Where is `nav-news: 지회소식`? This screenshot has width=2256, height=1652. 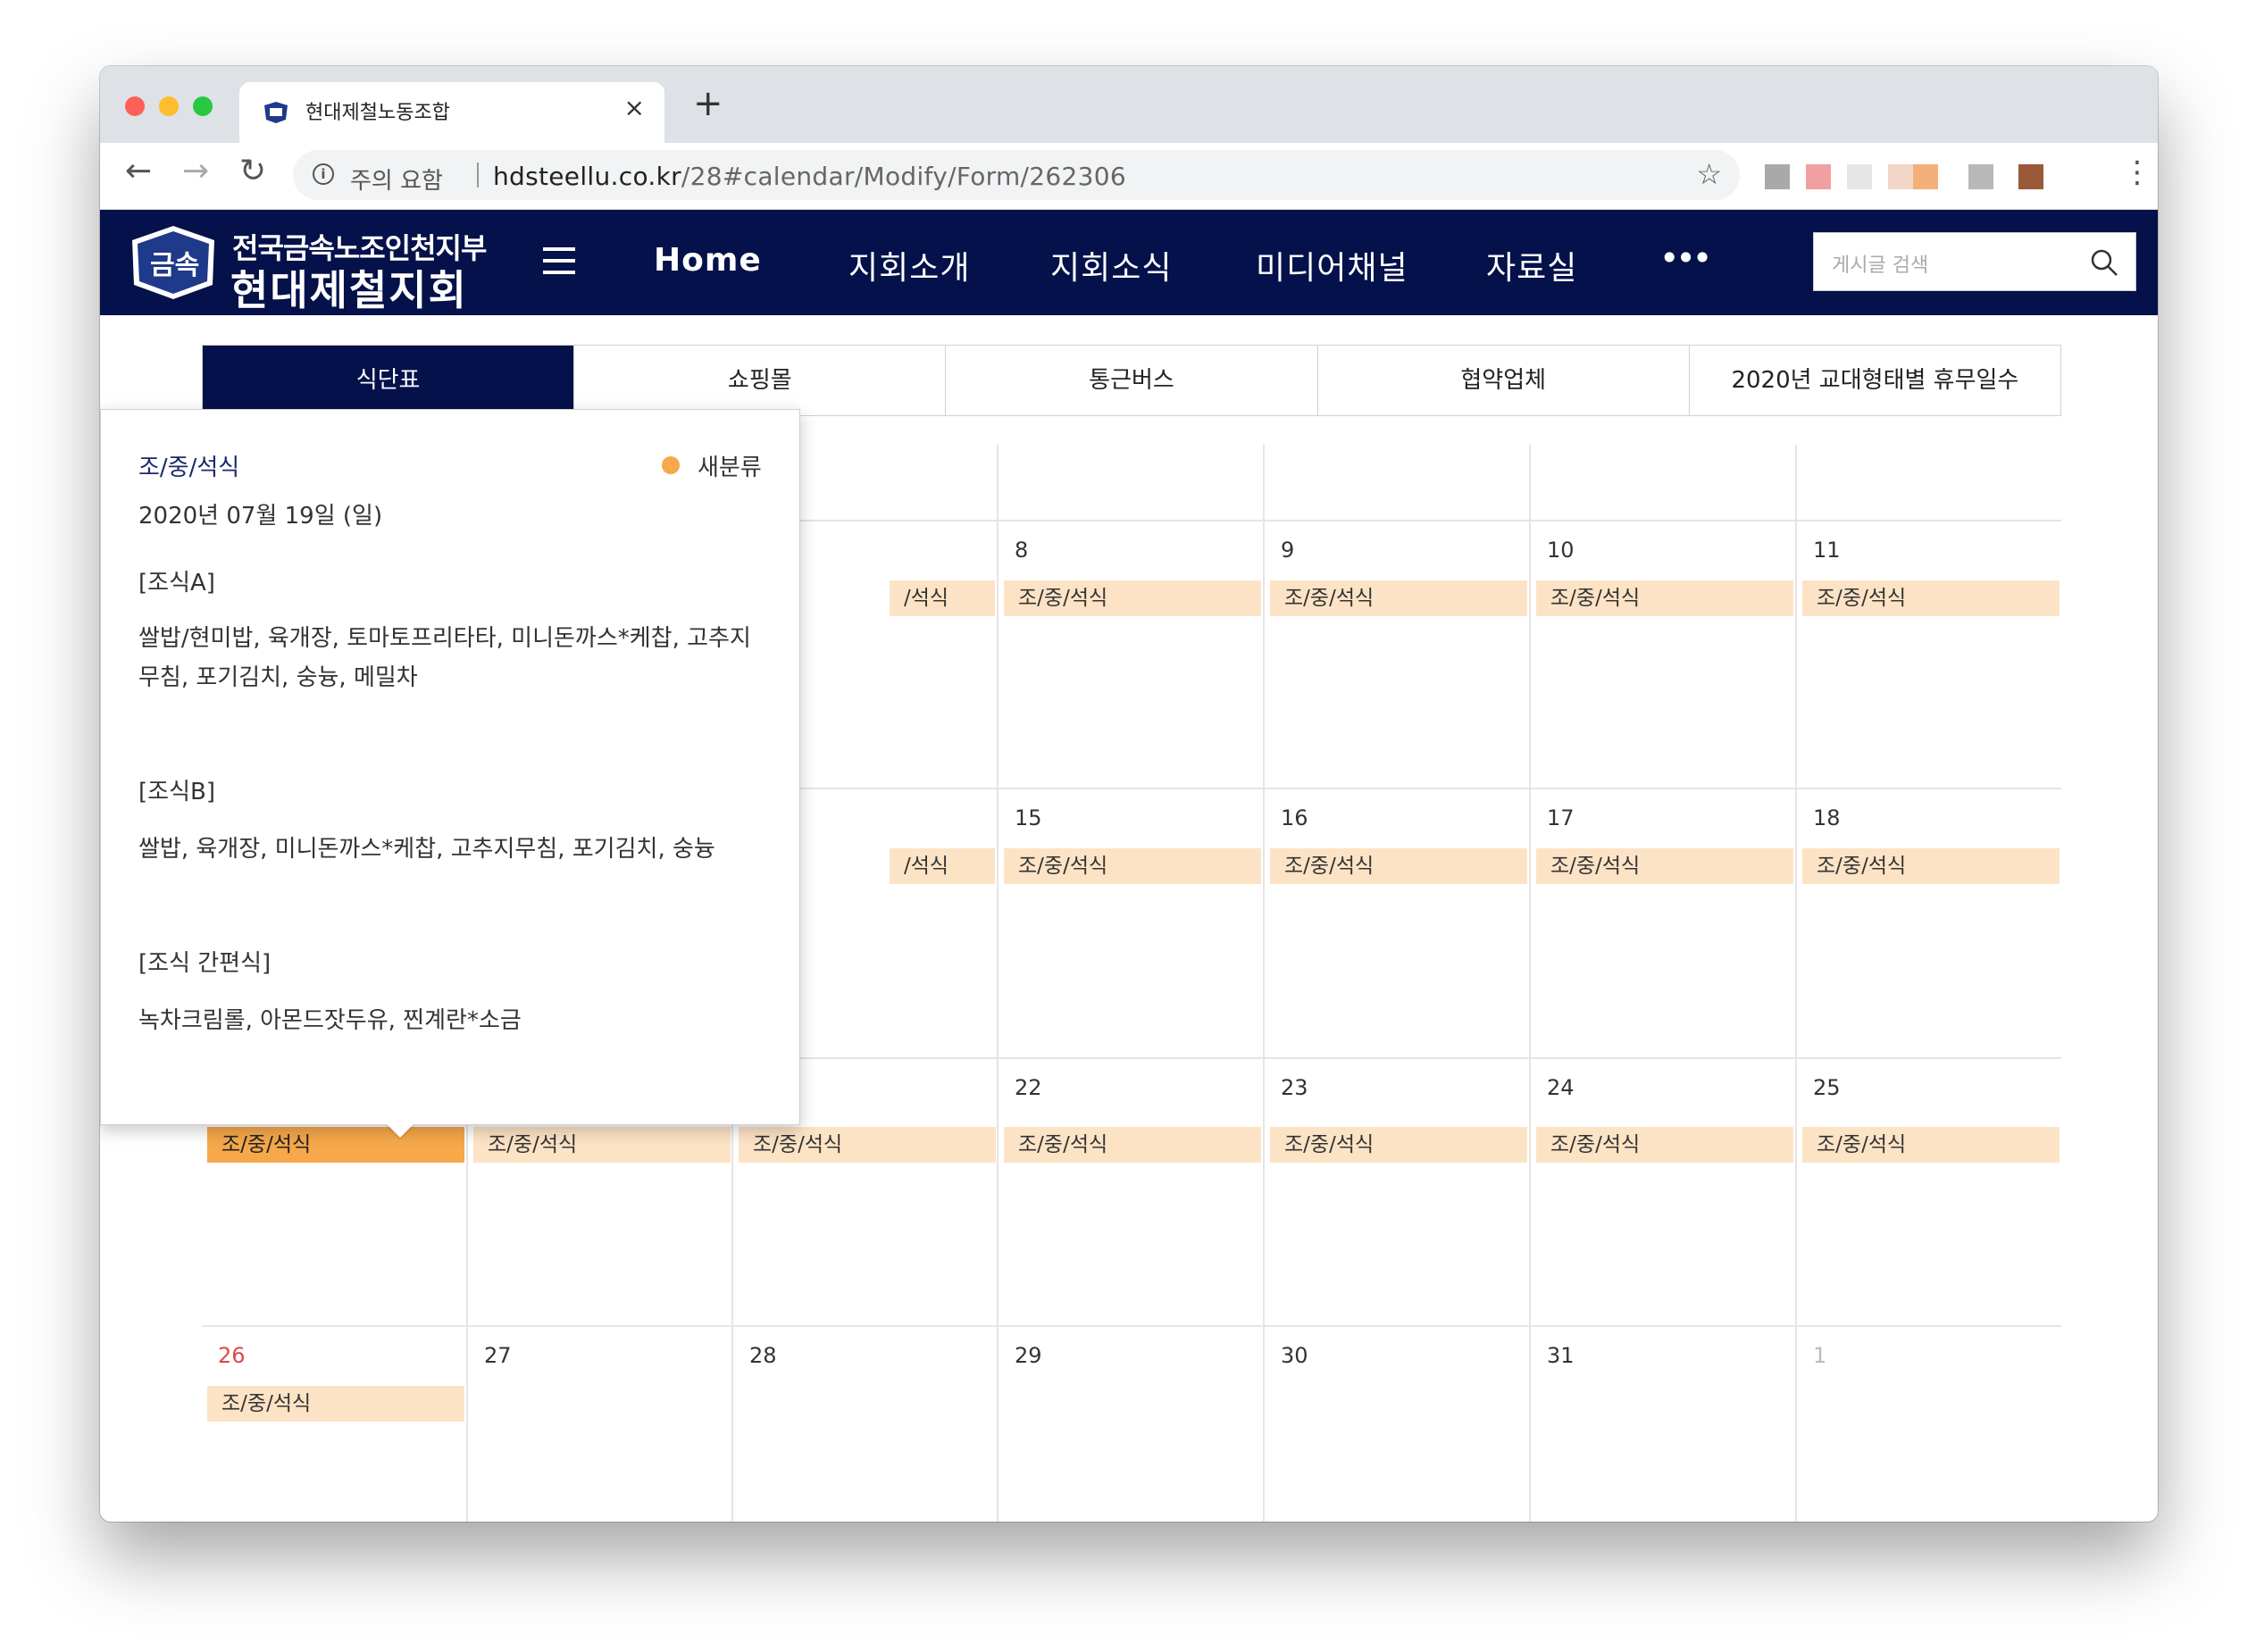 nav-news: 지회소식 is located at coordinates (1111, 265).